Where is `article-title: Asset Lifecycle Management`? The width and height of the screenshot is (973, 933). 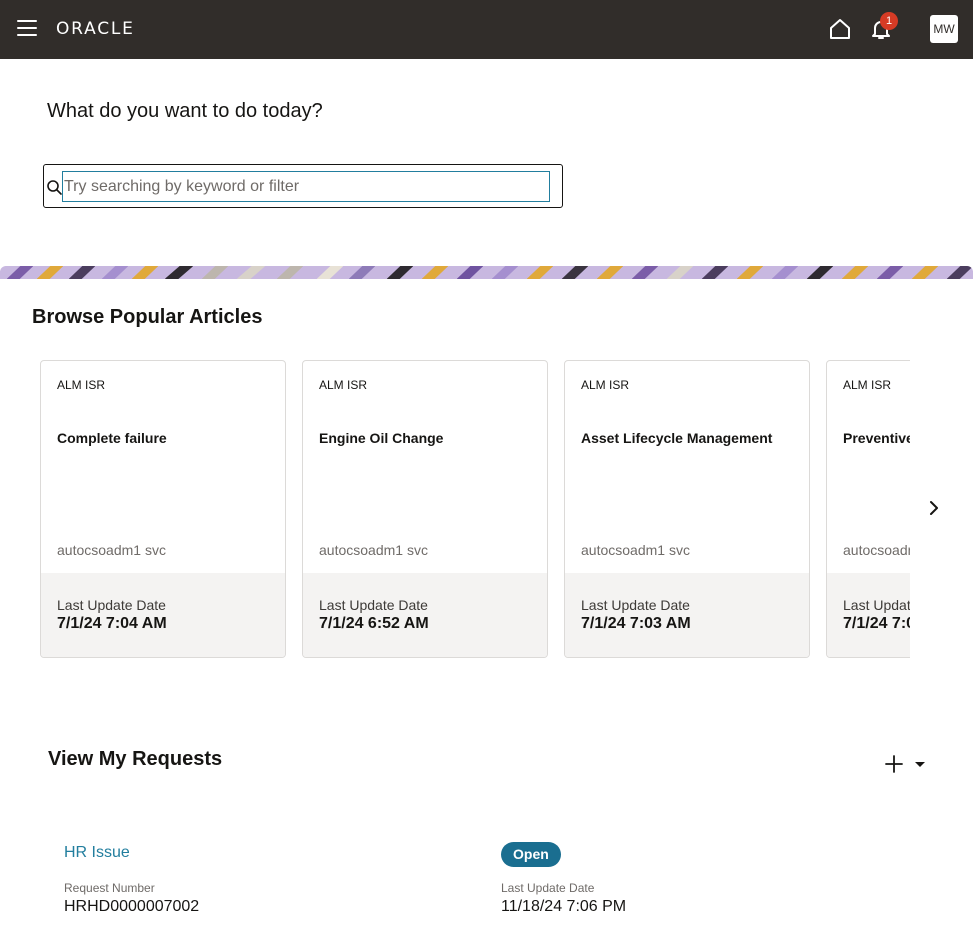 article-title: Asset Lifecycle Management is located at coordinates (677, 438).